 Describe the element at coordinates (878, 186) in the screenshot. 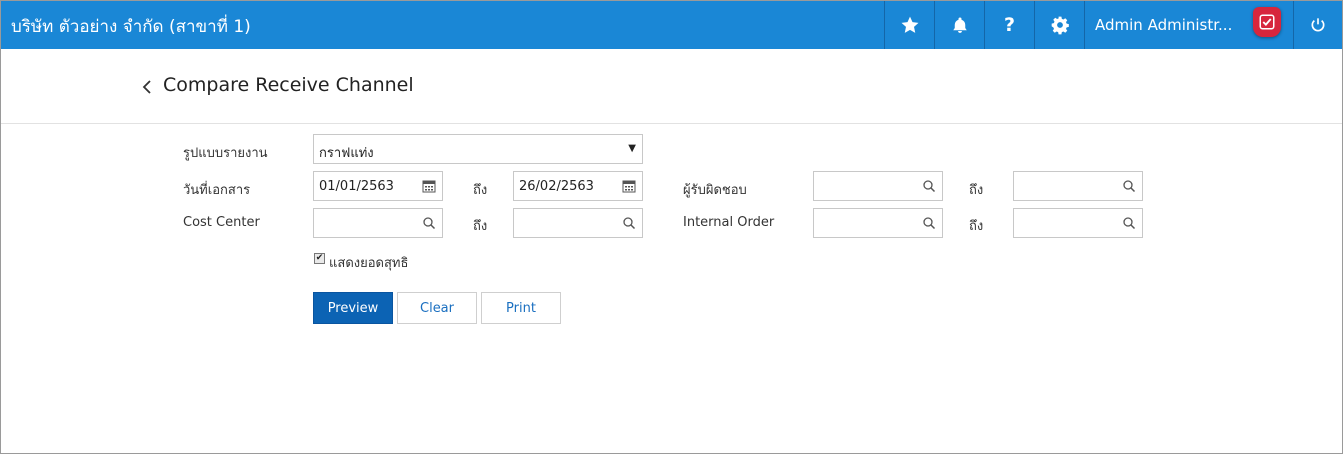

I see `responsible-from-input` at that location.